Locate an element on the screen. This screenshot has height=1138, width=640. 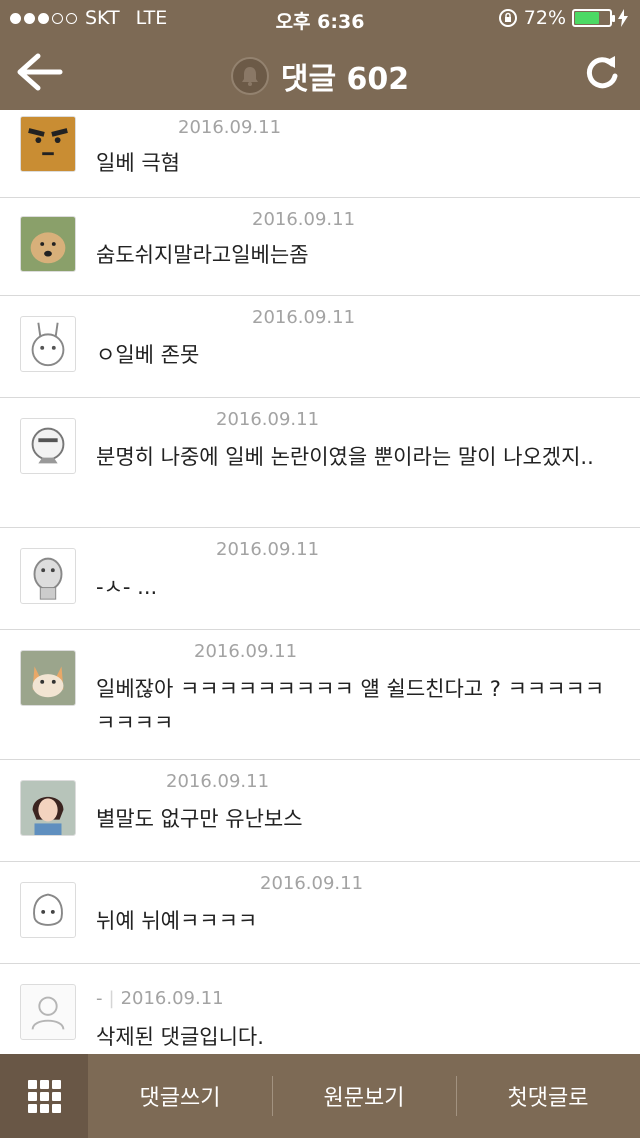
battery-percent: 72% is located at coordinates (544, 18).